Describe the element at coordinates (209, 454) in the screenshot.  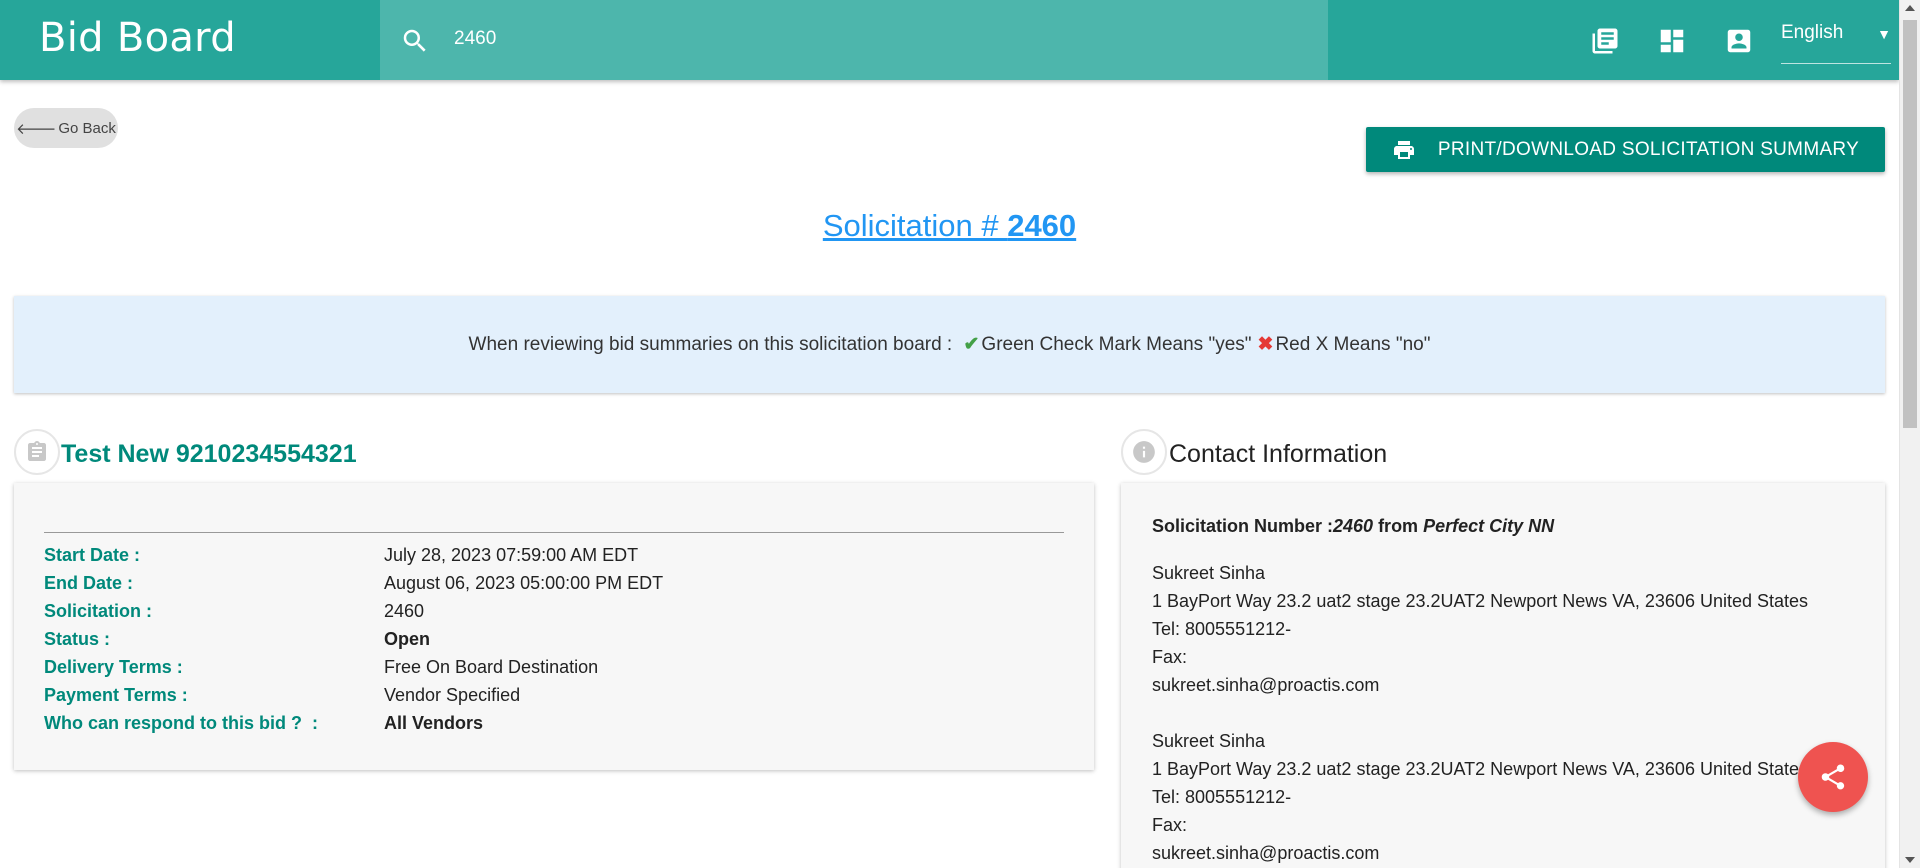
I see `solicitation-name-heading: Test New 9210234554321` at that location.